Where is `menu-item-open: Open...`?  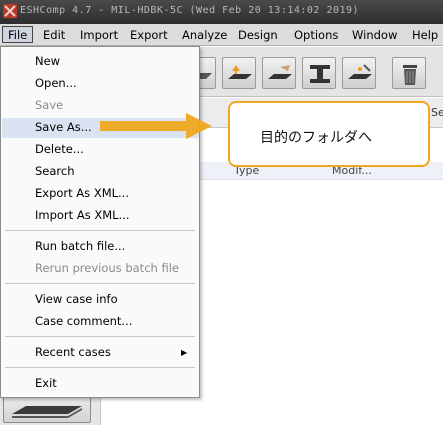
menu-item-open: Open... is located at coordinates (56, 85).